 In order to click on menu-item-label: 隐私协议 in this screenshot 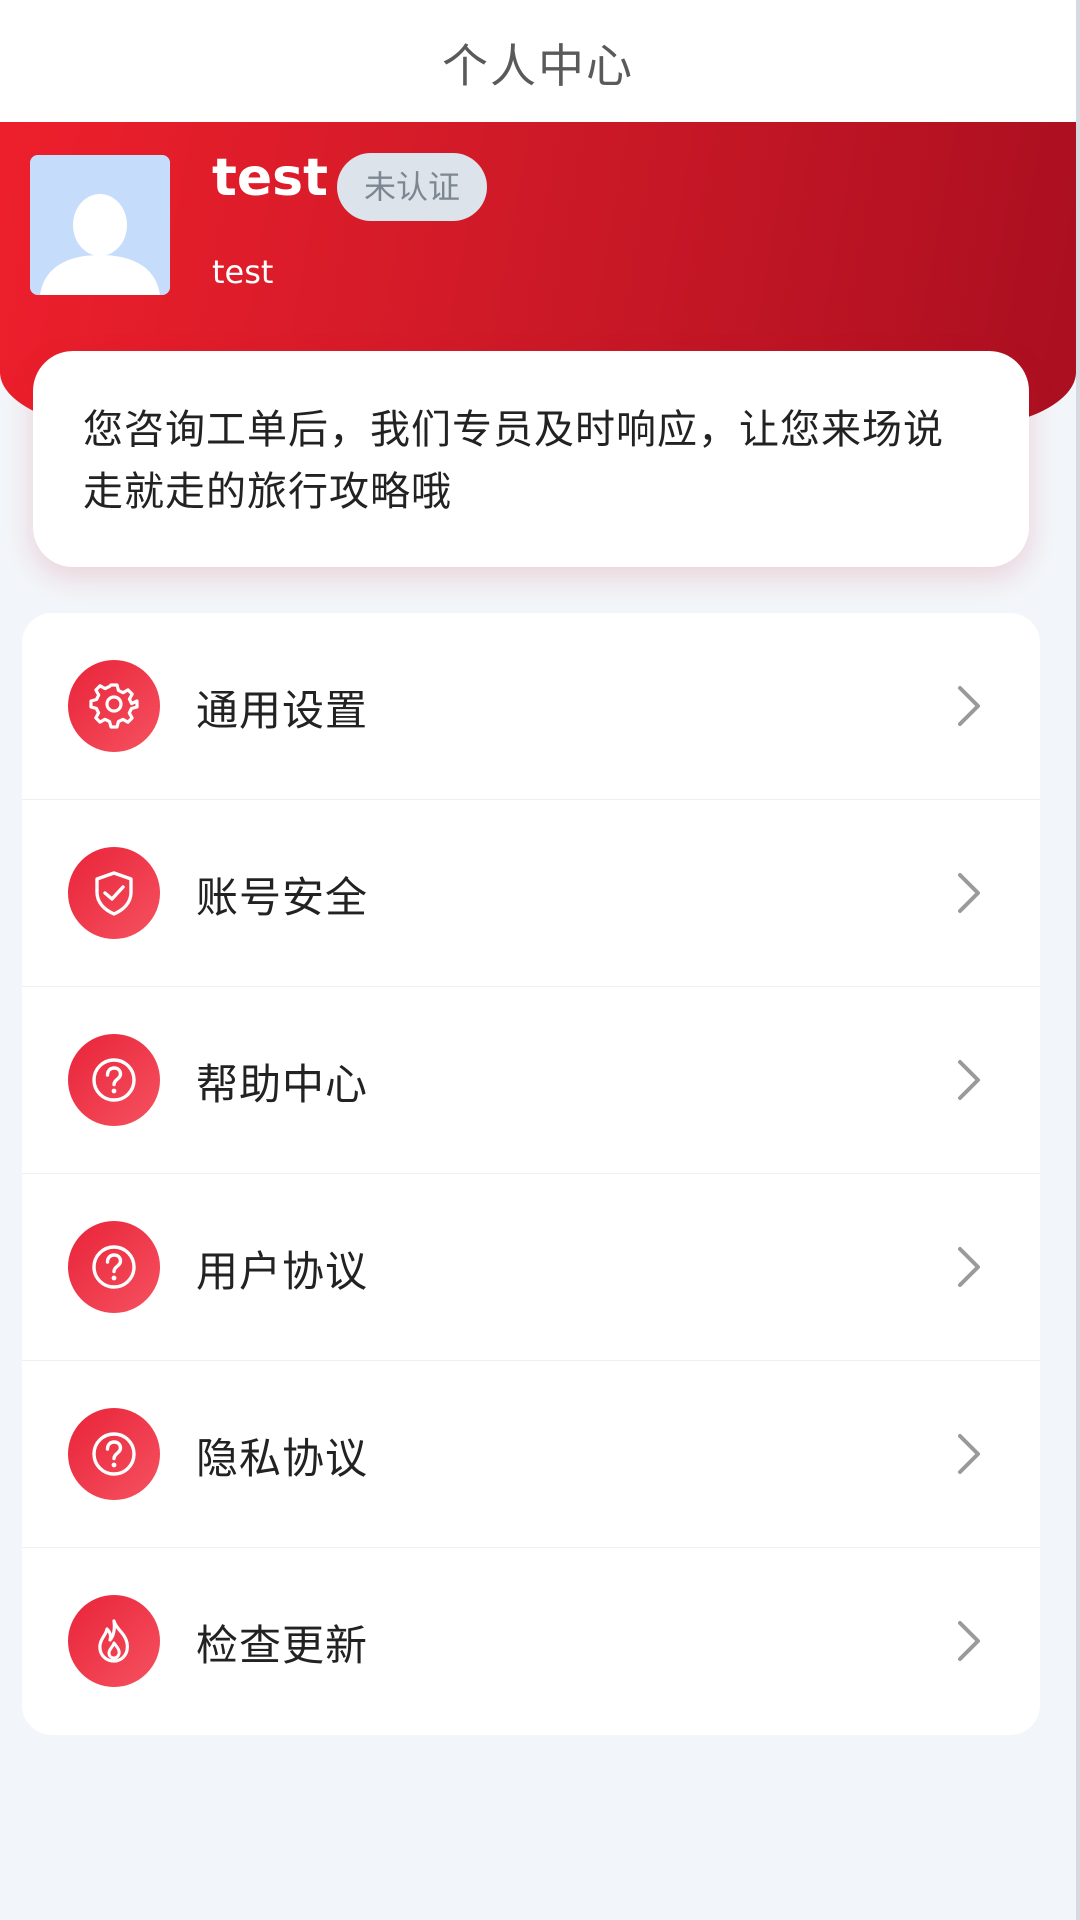, I will do `click(282, 1458)`.